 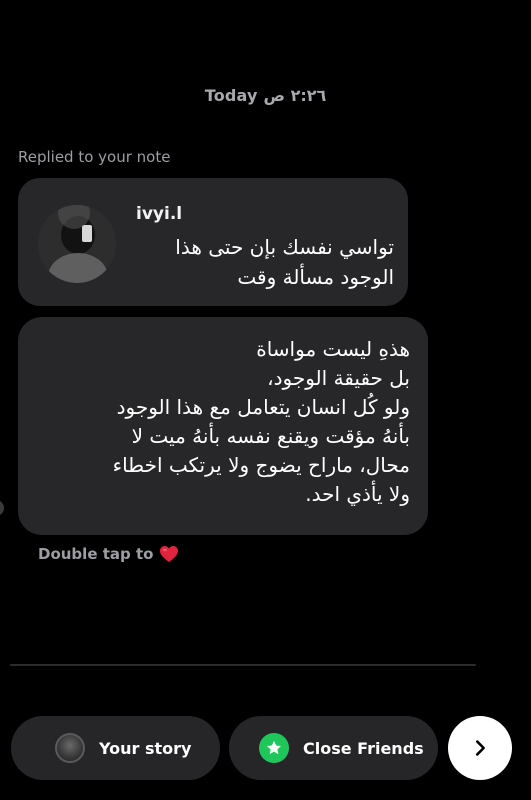 What do you see at coordinates (357, 494) in the screenshot?
I see `message-line: ولا يأذي احد.` at bounding box center [357, 494].